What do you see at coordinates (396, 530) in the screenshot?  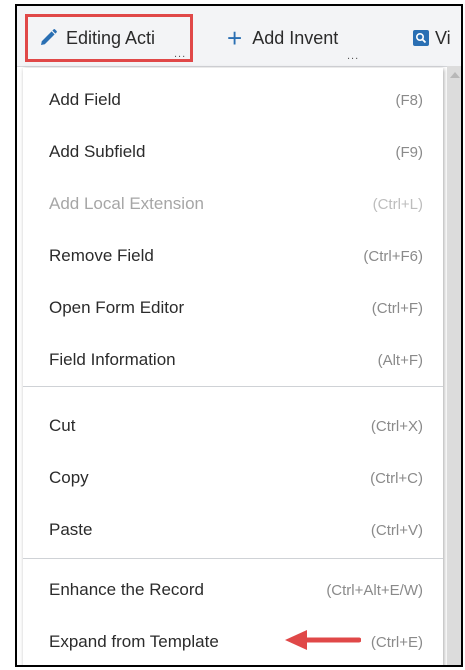 I see `menu-item-shortcut: (Ctrl+V)` at bounding box center [396, 530].